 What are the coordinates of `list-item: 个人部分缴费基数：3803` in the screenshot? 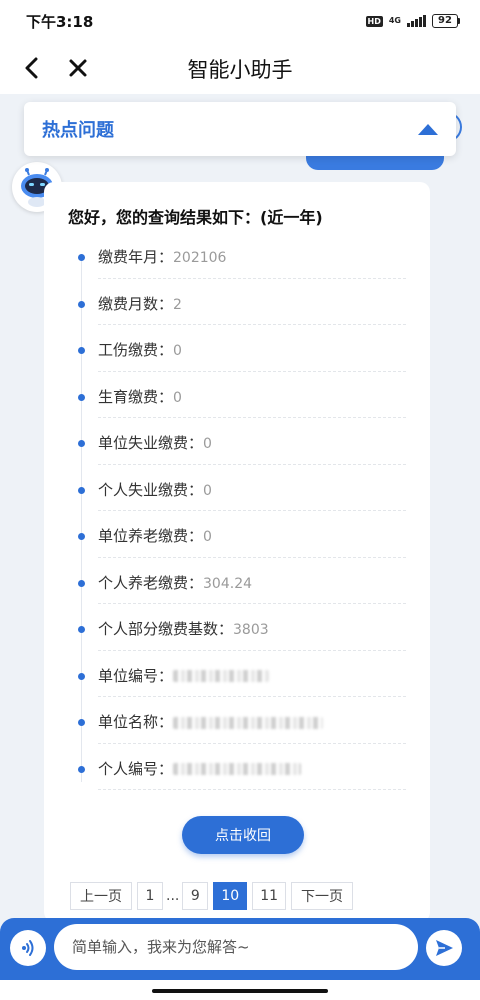 It's located at (237, 627).